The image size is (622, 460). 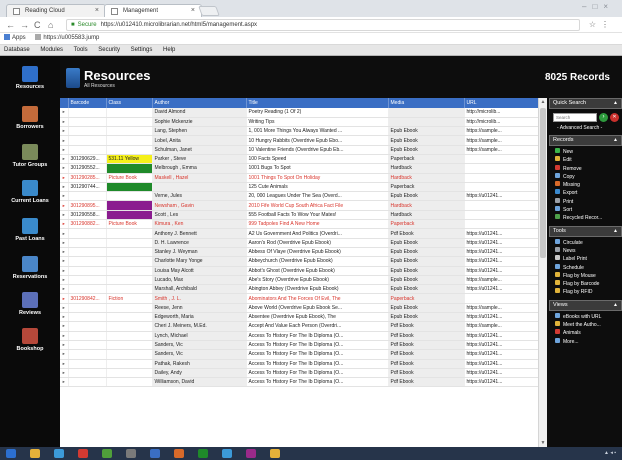 What do you see at coordinates (129, 103) in the screenshot?
I see `column-header-class: Class` at bounding box center [129, 103].